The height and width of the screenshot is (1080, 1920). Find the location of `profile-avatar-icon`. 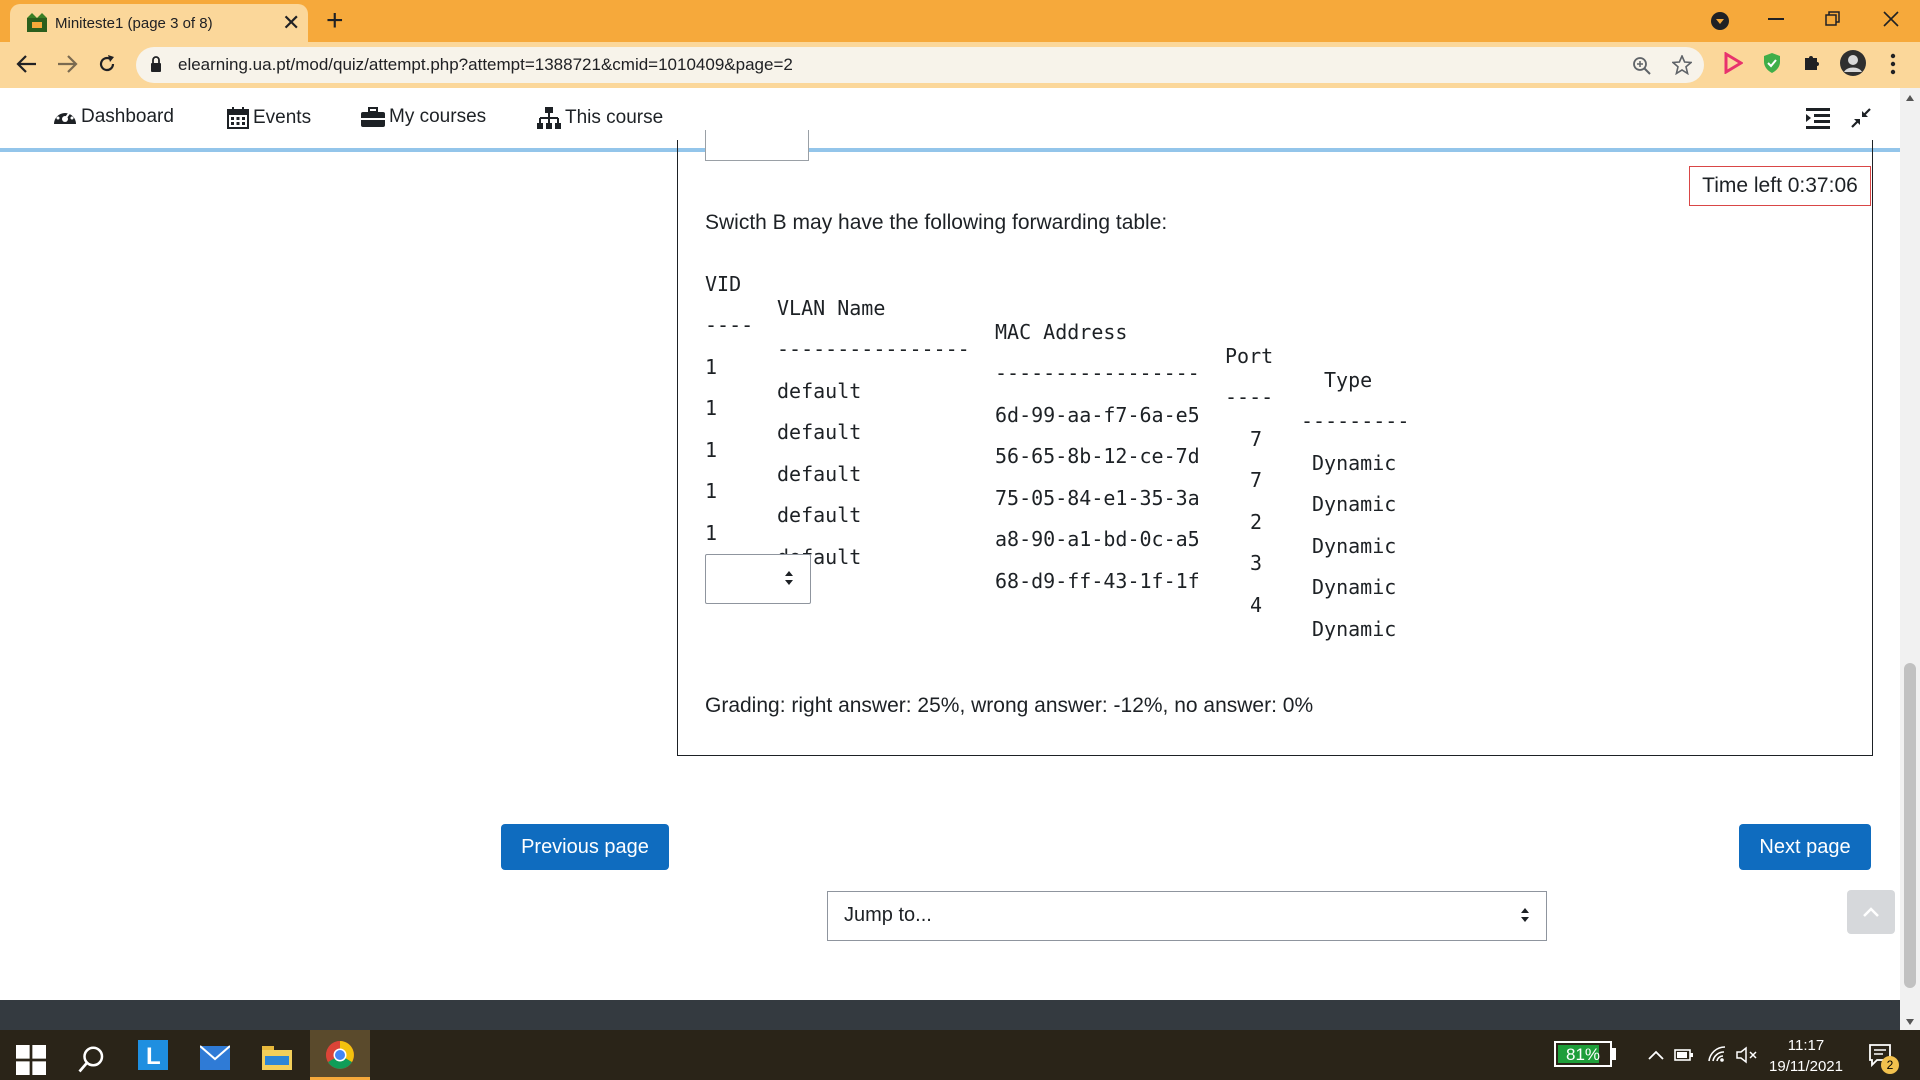

profile-avatar-icon is located at coordinates (1853, 63).